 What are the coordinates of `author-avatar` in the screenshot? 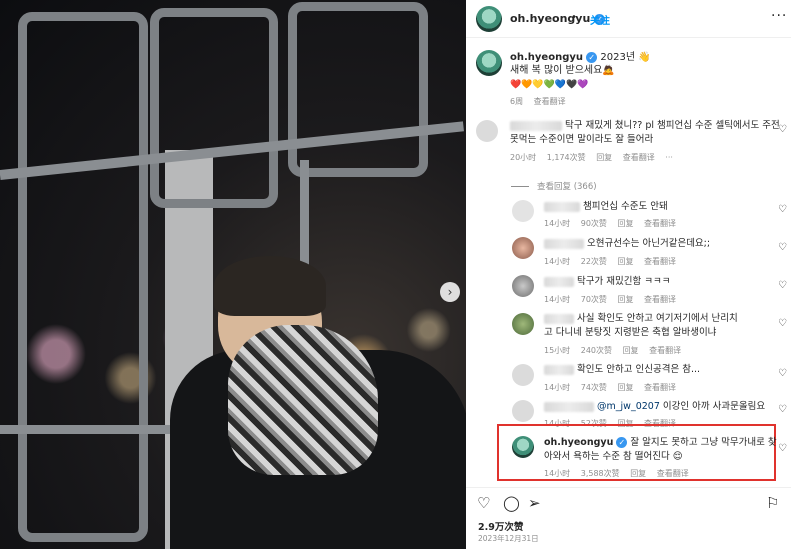 It's located at (489, 19).